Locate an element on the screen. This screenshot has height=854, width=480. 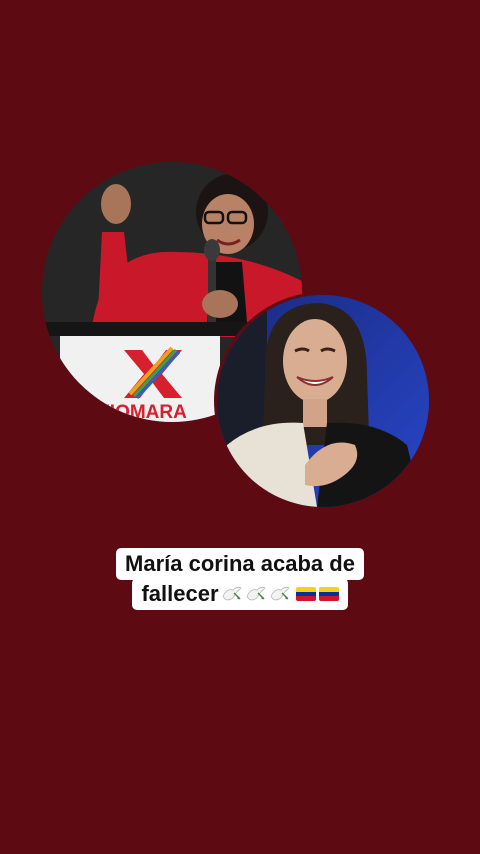
podium-text: XIOMARA is located at coordinates (142, 412).